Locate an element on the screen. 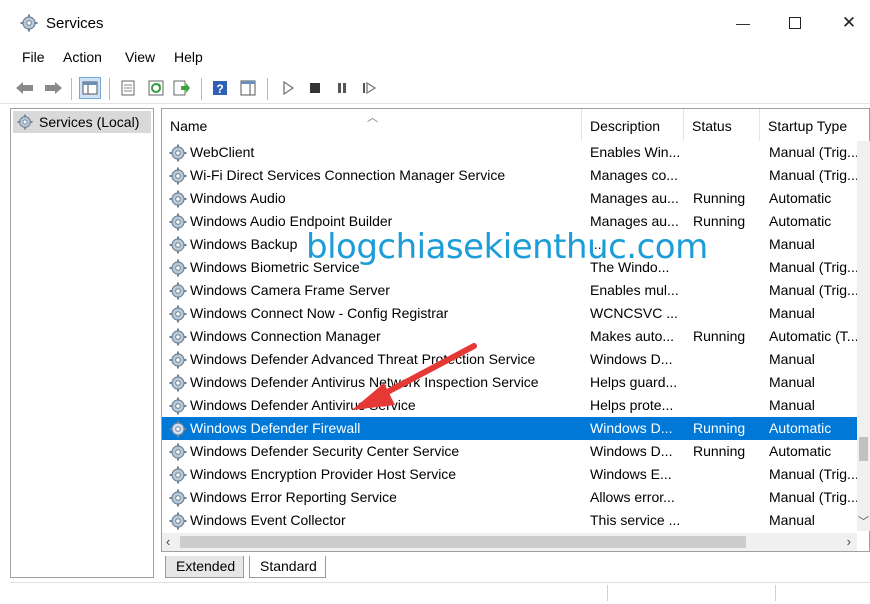 The height and width of the screenshot is (604, 870). annotation-arrow-icon is located at coordinates (414, 376).